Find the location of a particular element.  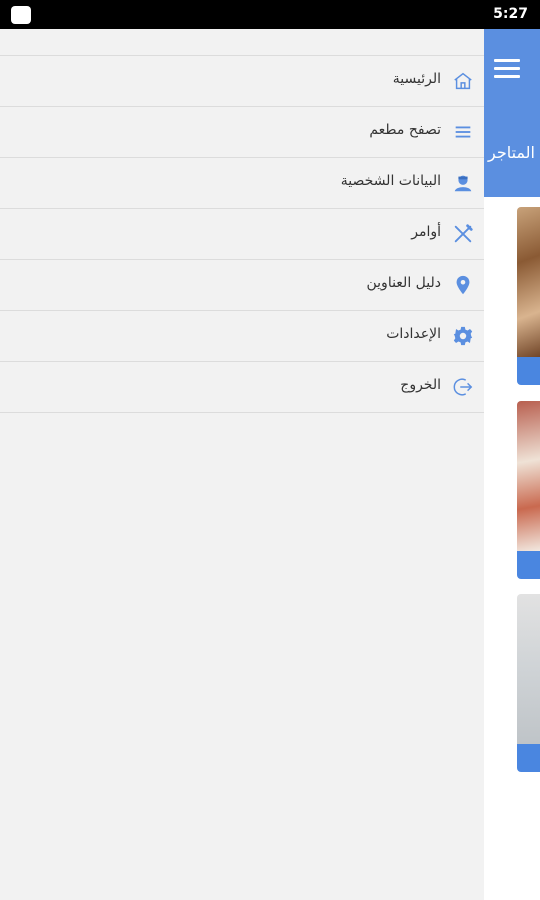

drawer-item-label: الرئيسية is located at coordinates (416, 79).